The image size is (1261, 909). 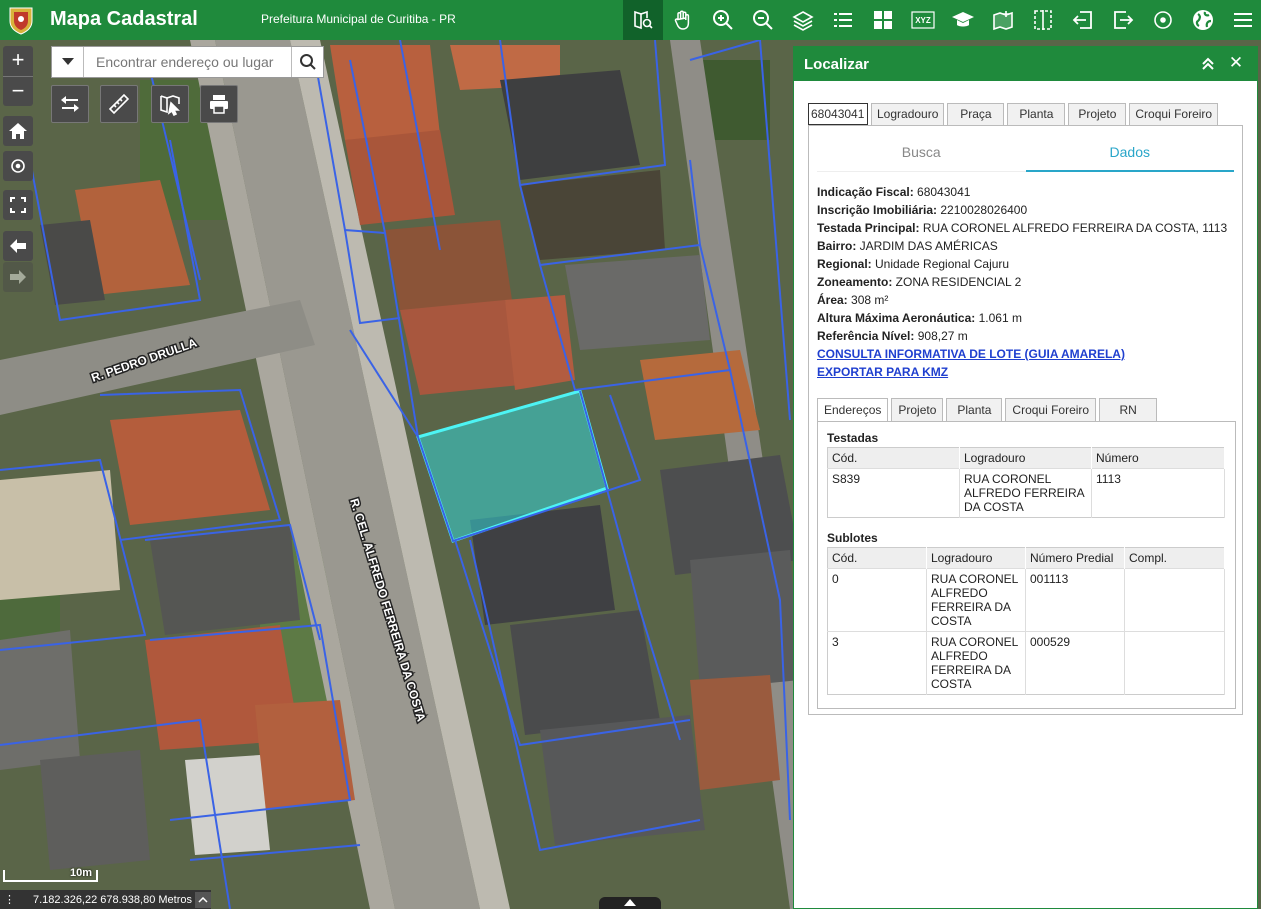 I want to click on locate-button, so click(x=18, y=166).